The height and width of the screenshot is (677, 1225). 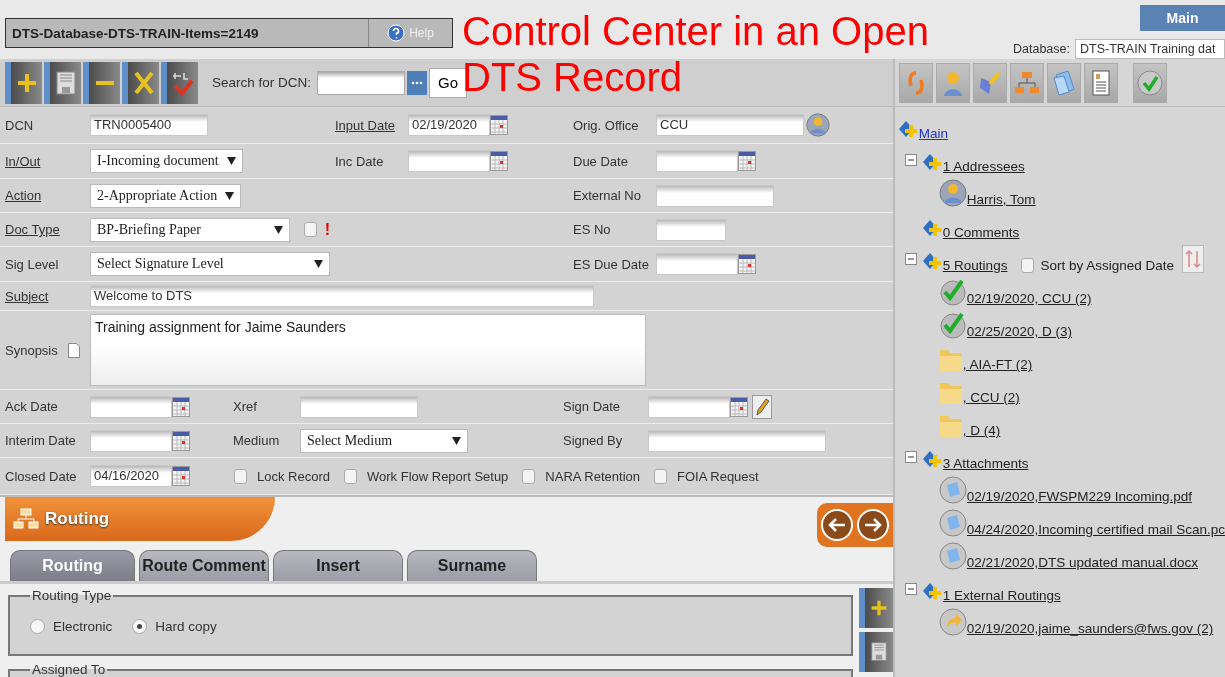 I want to click on select-field: Select Signature Level, so click(x=210, y=264).